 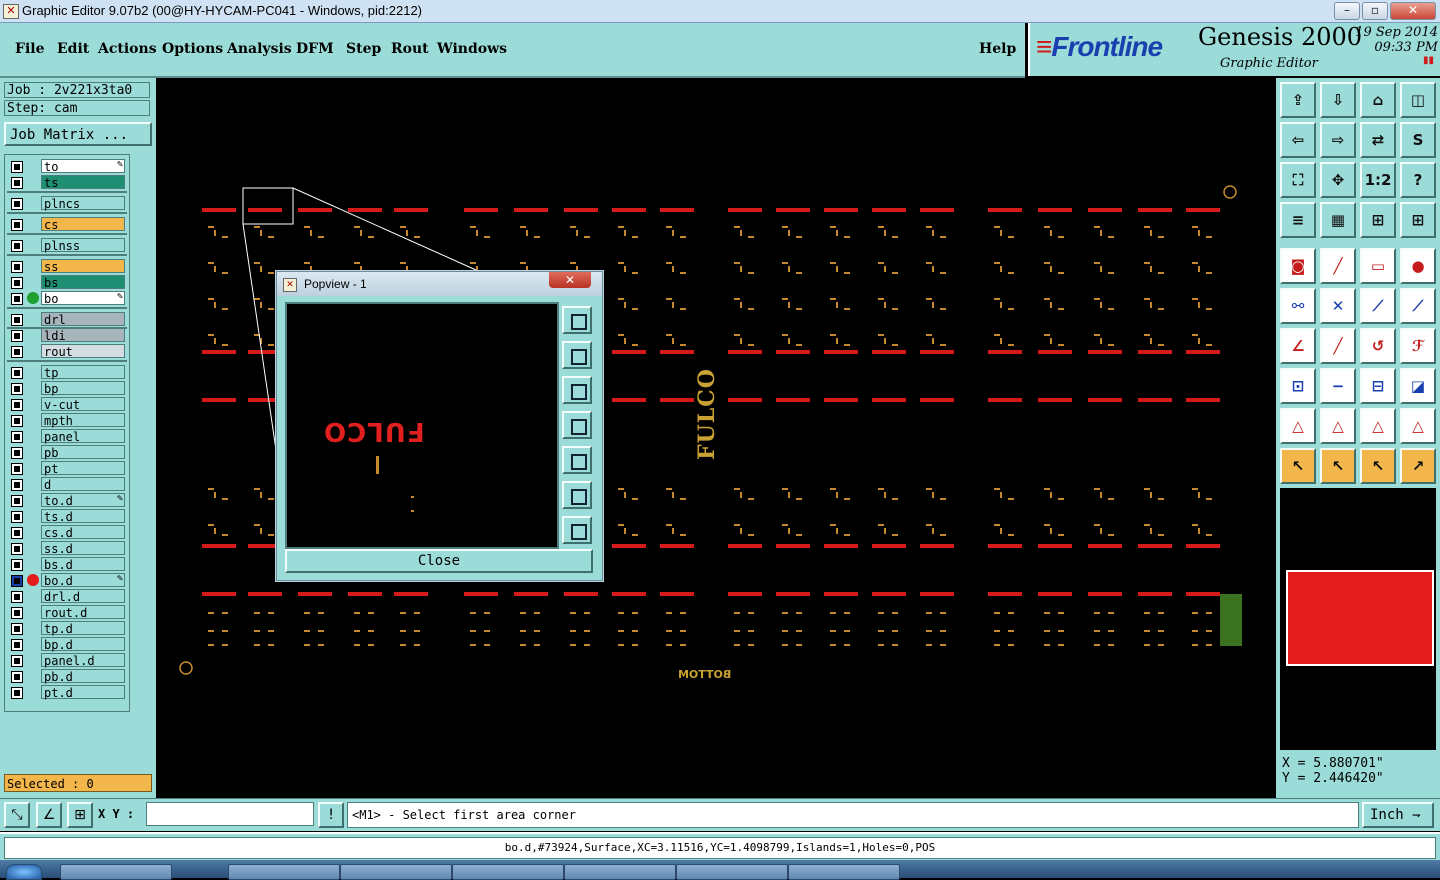 What do you see at coordinates (1378, 466) in the screenshot?
I see `select-drag-icon: ↖` at bounding box center [1378, 466].